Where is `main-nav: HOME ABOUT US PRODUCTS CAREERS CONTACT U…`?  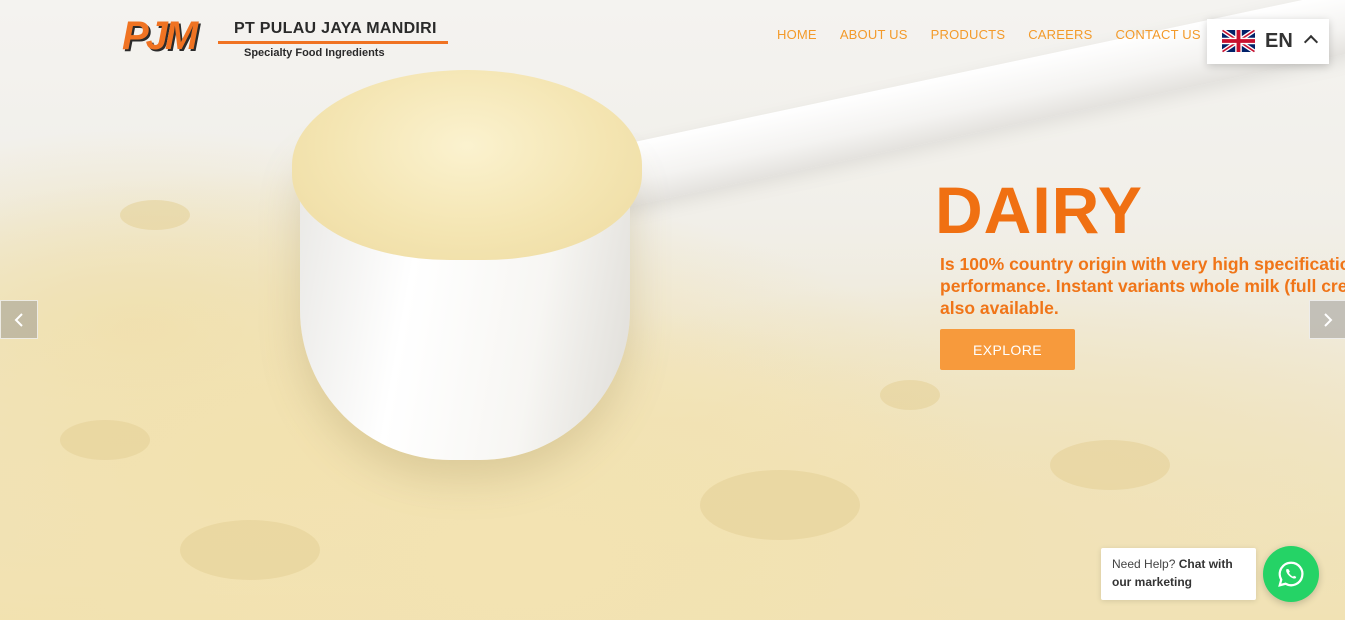 main-nav: HOME ABOUT US PRODUCTS CAREERS CONTACT U… is located at coordinates (989, 34).